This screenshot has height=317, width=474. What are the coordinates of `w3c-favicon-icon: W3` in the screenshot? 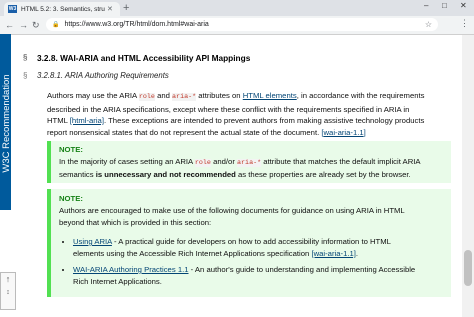 It's located at (12, 9).